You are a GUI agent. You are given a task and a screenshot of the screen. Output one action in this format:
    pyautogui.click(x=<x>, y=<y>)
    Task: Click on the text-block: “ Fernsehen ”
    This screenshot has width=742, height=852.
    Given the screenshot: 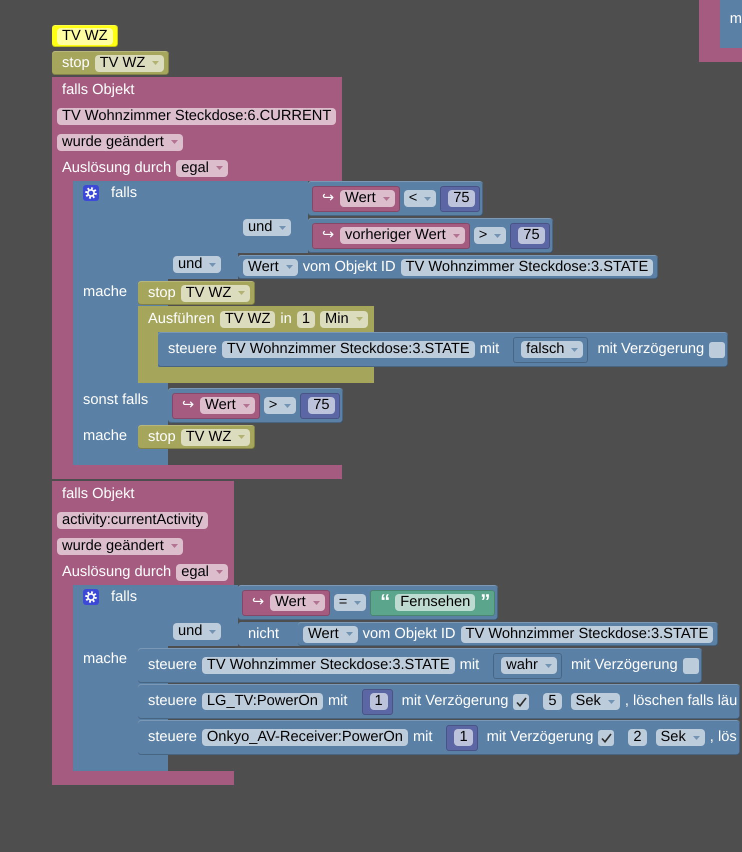 What is the action you would take?
    pyautogui.click(x=433, y=603)
    